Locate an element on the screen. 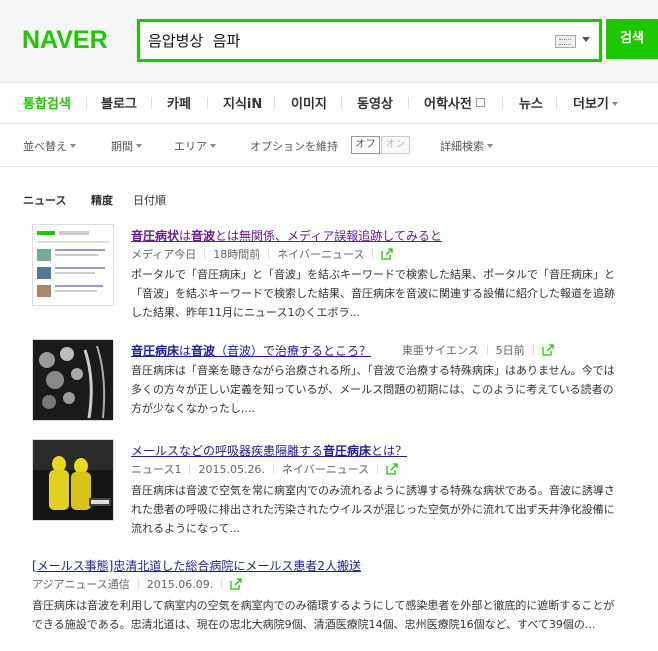 This screenshot has width=658, height=651. result-time: 5日前 is located at coordinates (510, 350).